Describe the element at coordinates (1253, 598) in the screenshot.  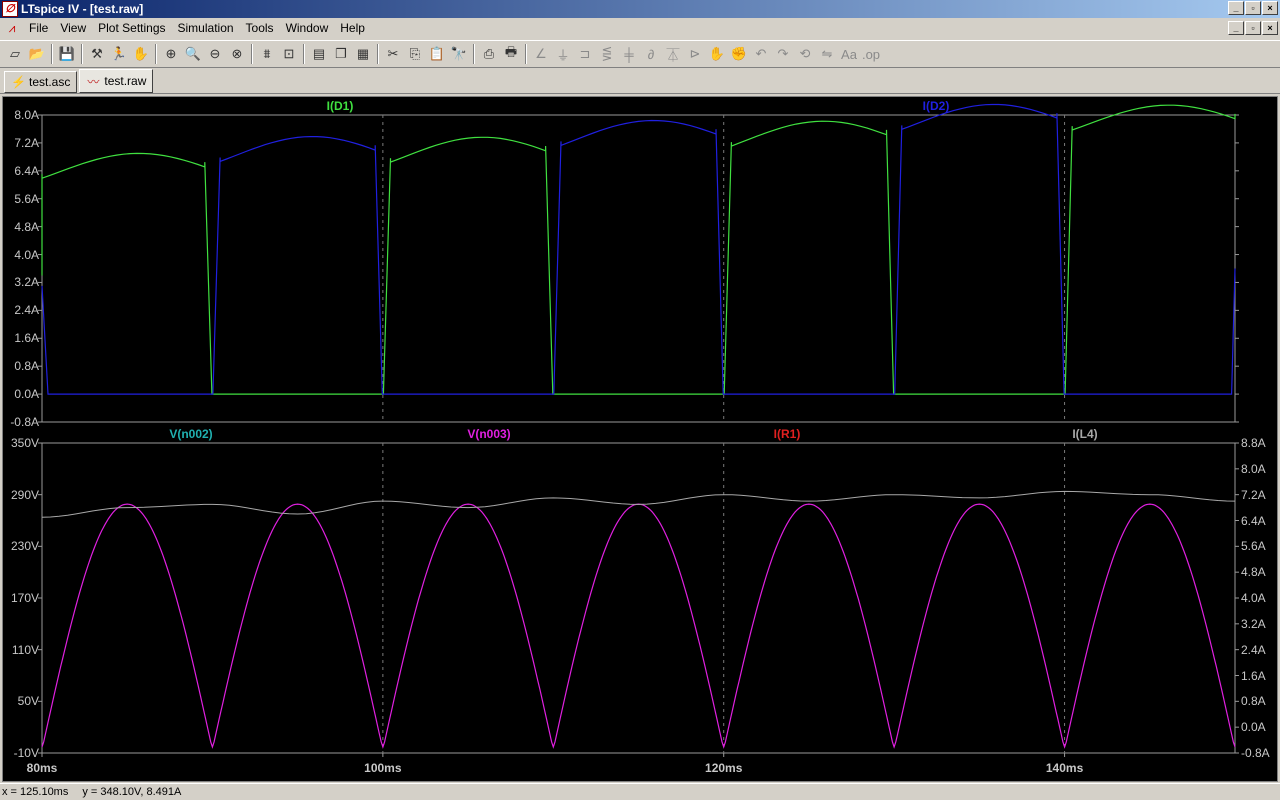
I see `y-tick-label-right: 4.0A` at that location.